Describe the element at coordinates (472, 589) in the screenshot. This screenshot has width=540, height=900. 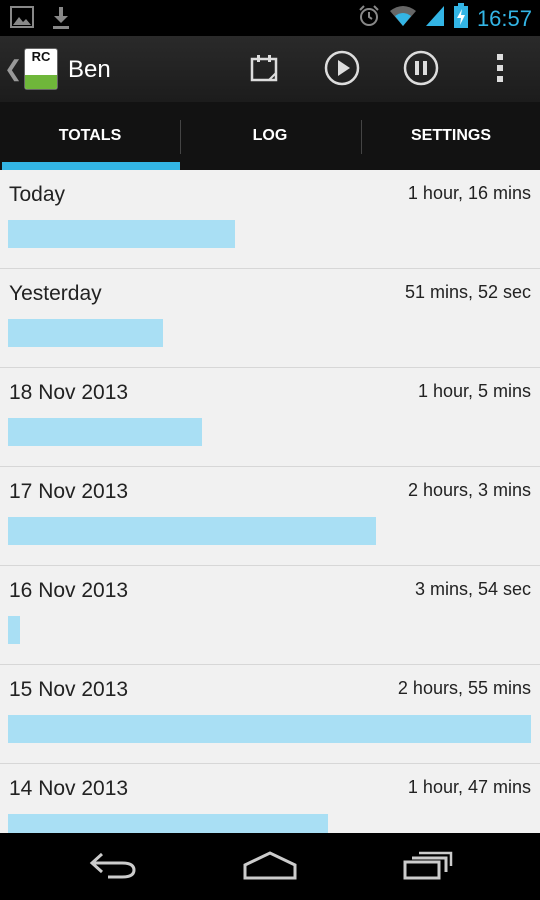
I see `duration-label: 3 mins, 54 sec` at that location.